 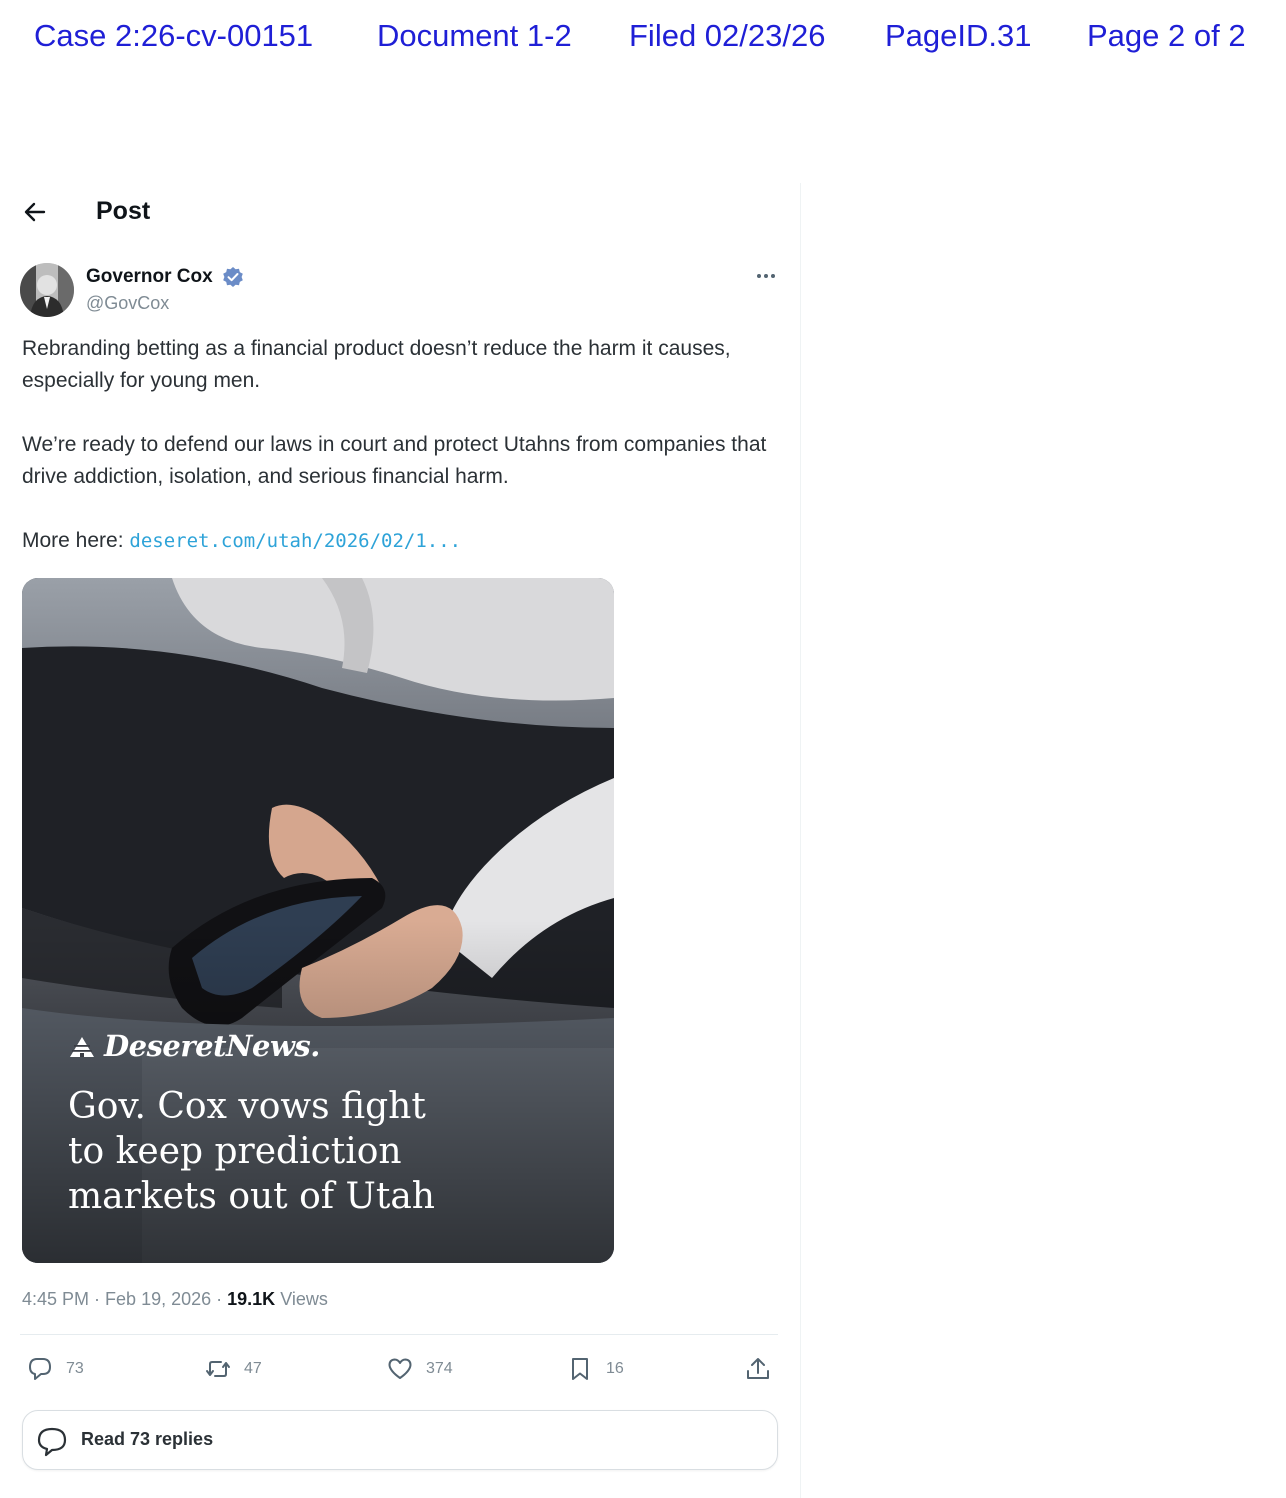 What do you see at coordinates (52, 1442) in the screenshot?
I see `chat-bubble-icon` at bounding box center [52, 1442].